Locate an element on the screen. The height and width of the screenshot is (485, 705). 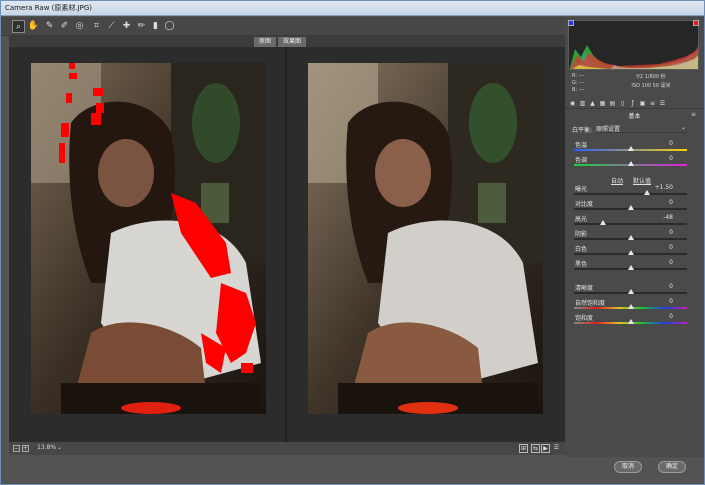
title-bar: Camera Raw (原素材.JPG) is located at coordinates (352, 8).